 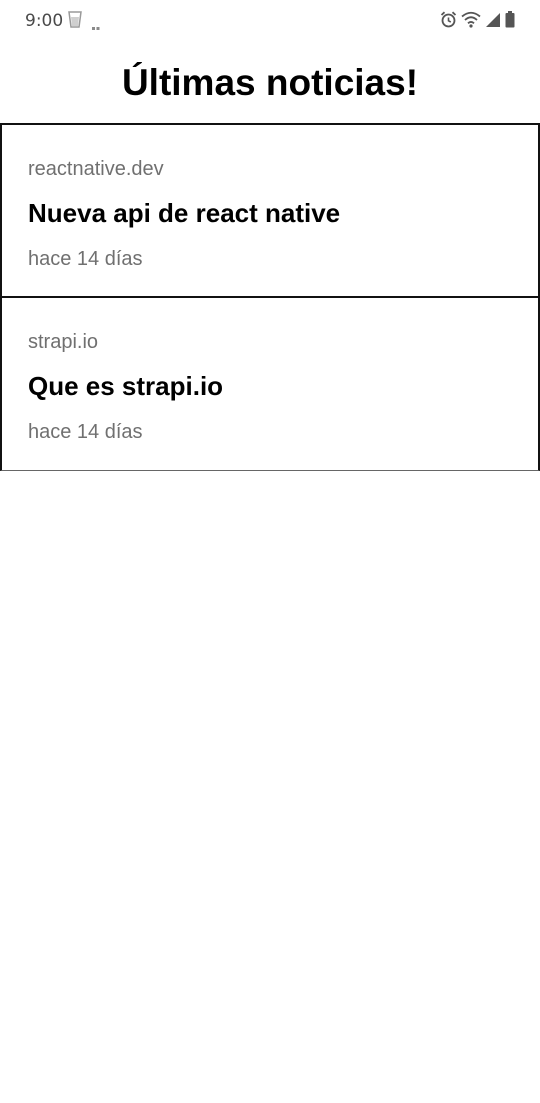 I want to click on news-title: Nueva api de react native, so click(x=184, y=213).